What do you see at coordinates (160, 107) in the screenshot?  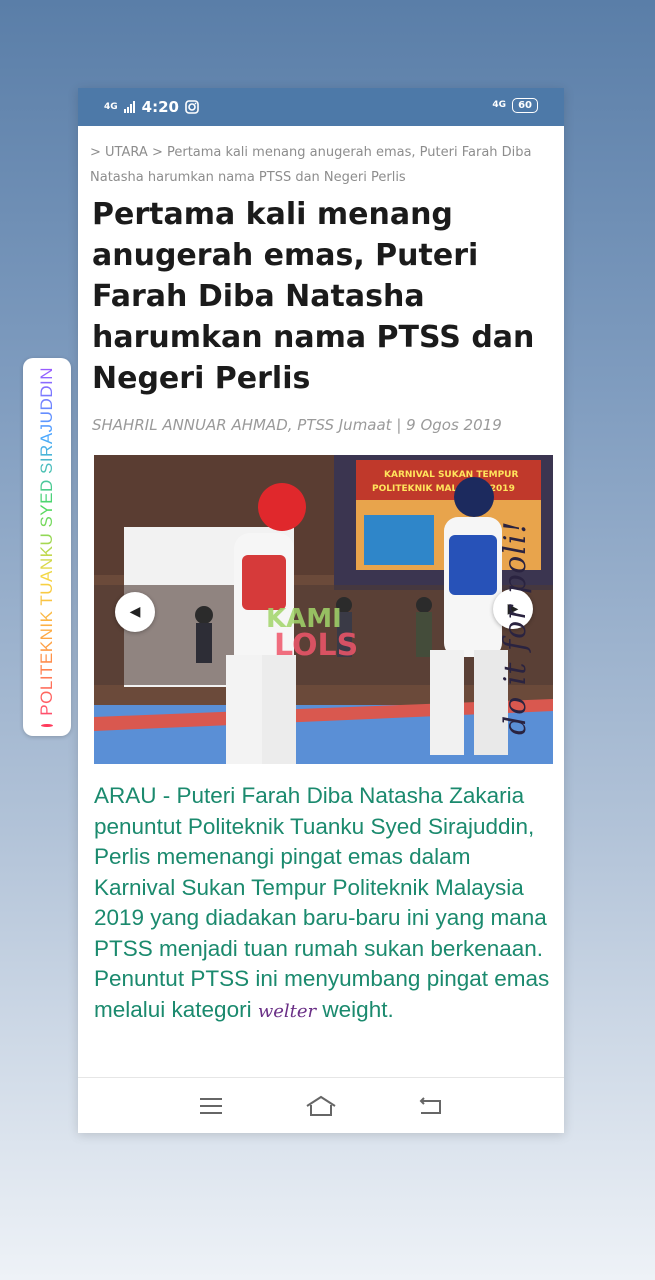 I see `clock: 4:20` at bounding box center [160, 107].